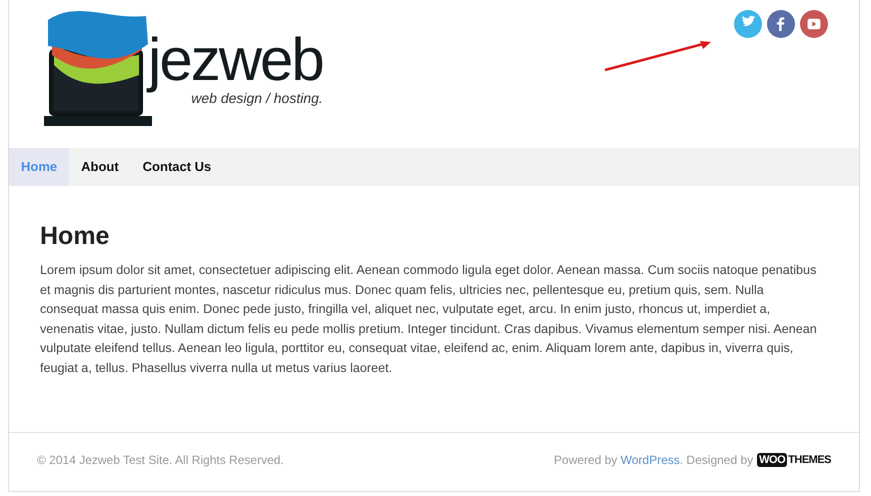  I want to click on page-title: Home, so click(75, 236).